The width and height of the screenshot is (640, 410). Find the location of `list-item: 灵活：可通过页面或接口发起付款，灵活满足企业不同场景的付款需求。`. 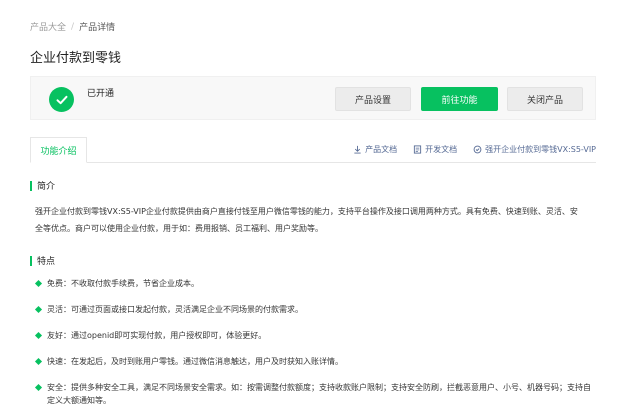

list-item: 灵活：可通过页面或接口发起付款，灵活满足企业不同场景的付款需求。 is located at coordinates (314, 316).